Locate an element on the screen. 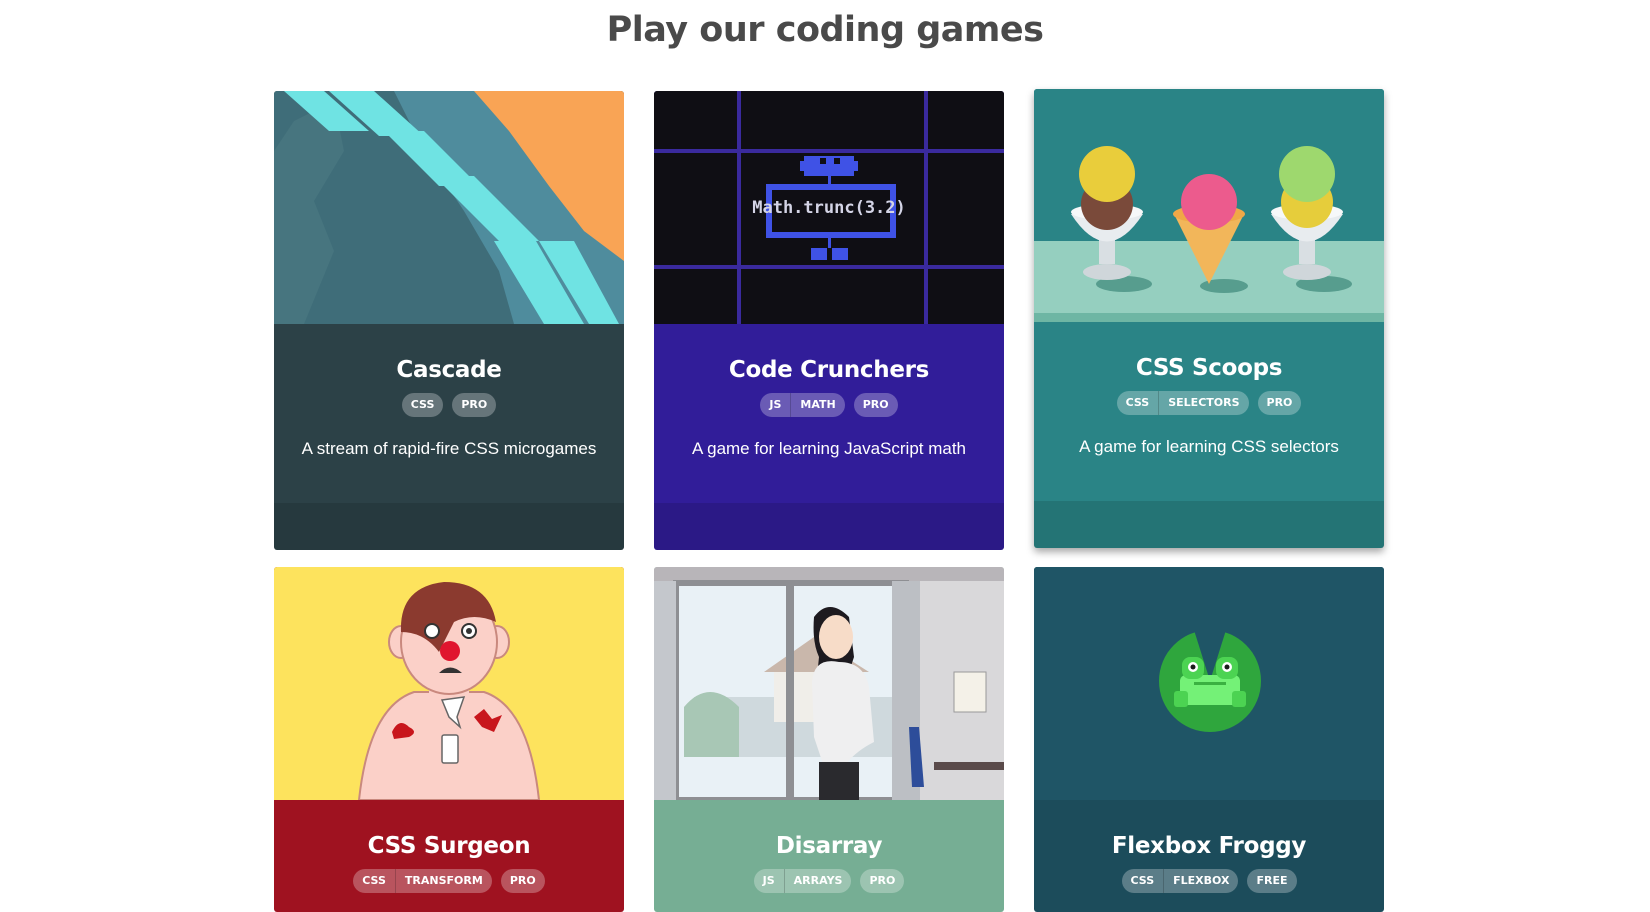 Image resolution: width=1650 pixels, height=912 pixels. tag-pill: FREE is located at coordinates (1272, 881).